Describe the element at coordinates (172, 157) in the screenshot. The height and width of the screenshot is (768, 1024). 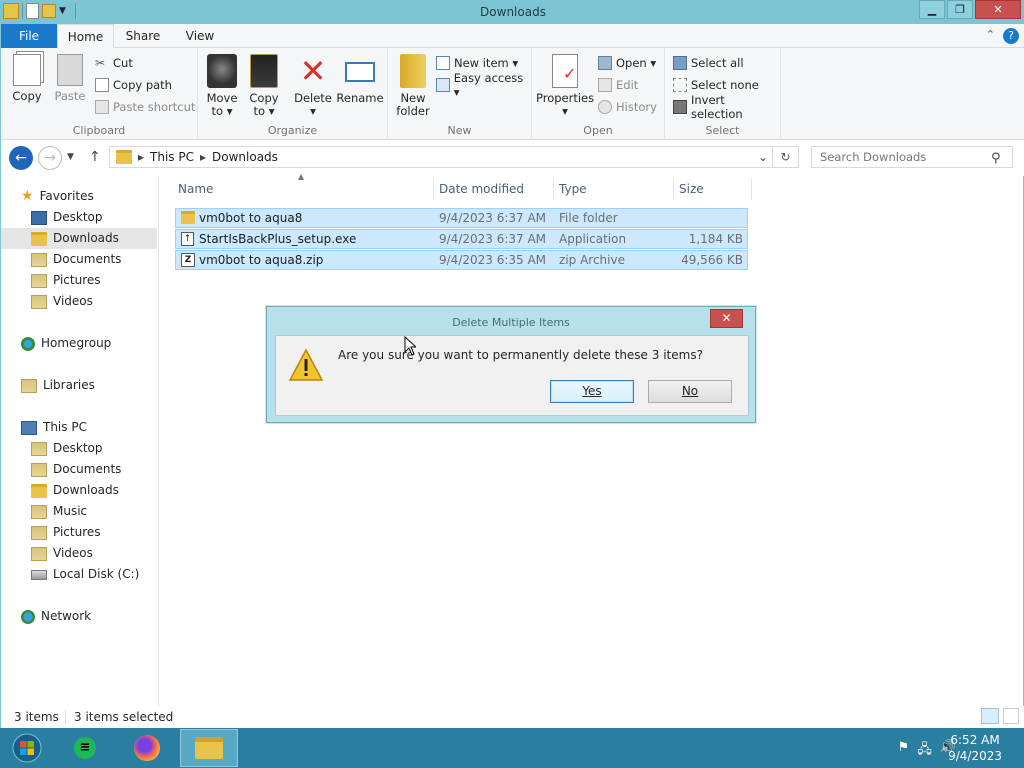
I see `breadcrumb-this-pc: This PC` at that location.